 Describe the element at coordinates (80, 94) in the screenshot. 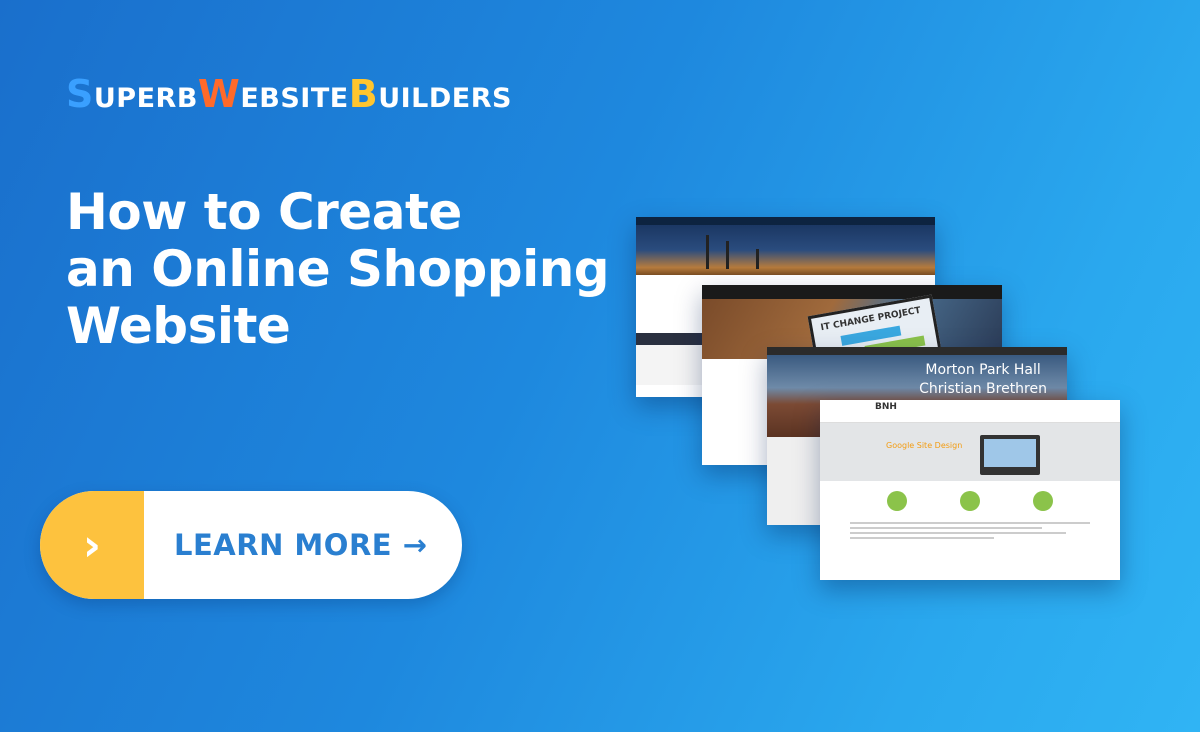

I see `logo-letter-s: S` at that location.